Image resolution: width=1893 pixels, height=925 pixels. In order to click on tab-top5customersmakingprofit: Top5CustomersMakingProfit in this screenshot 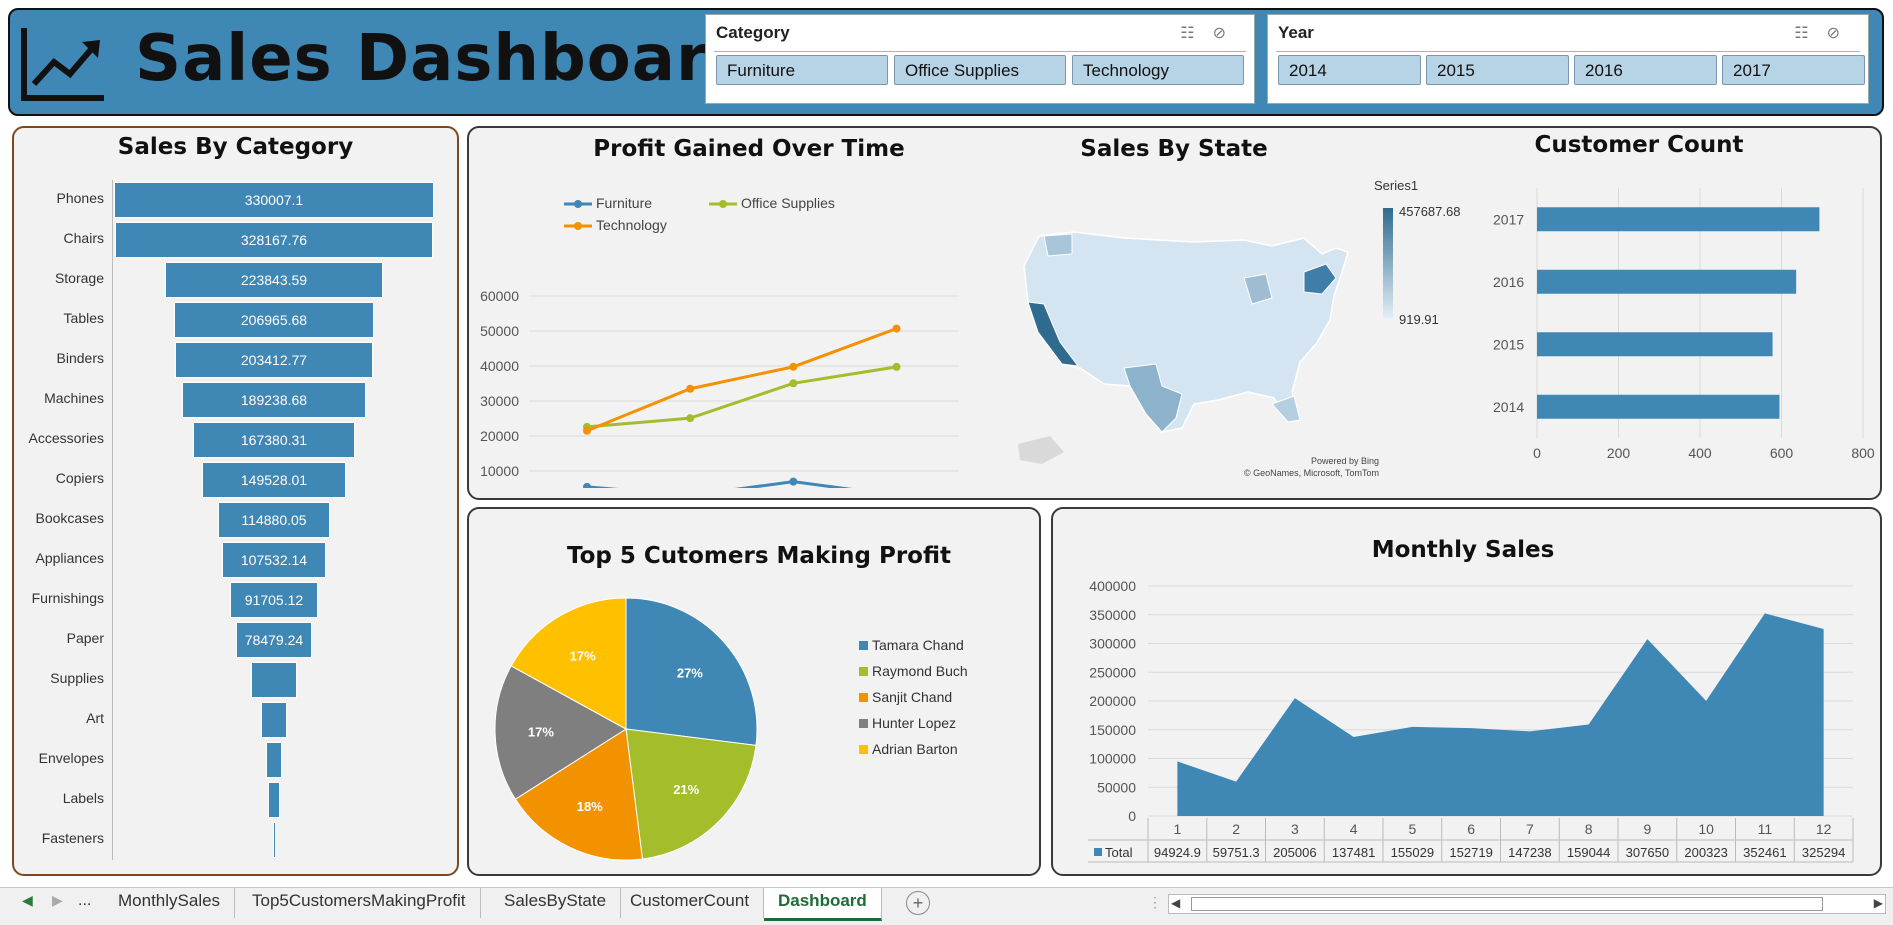, I will do `click(359, 903)`.